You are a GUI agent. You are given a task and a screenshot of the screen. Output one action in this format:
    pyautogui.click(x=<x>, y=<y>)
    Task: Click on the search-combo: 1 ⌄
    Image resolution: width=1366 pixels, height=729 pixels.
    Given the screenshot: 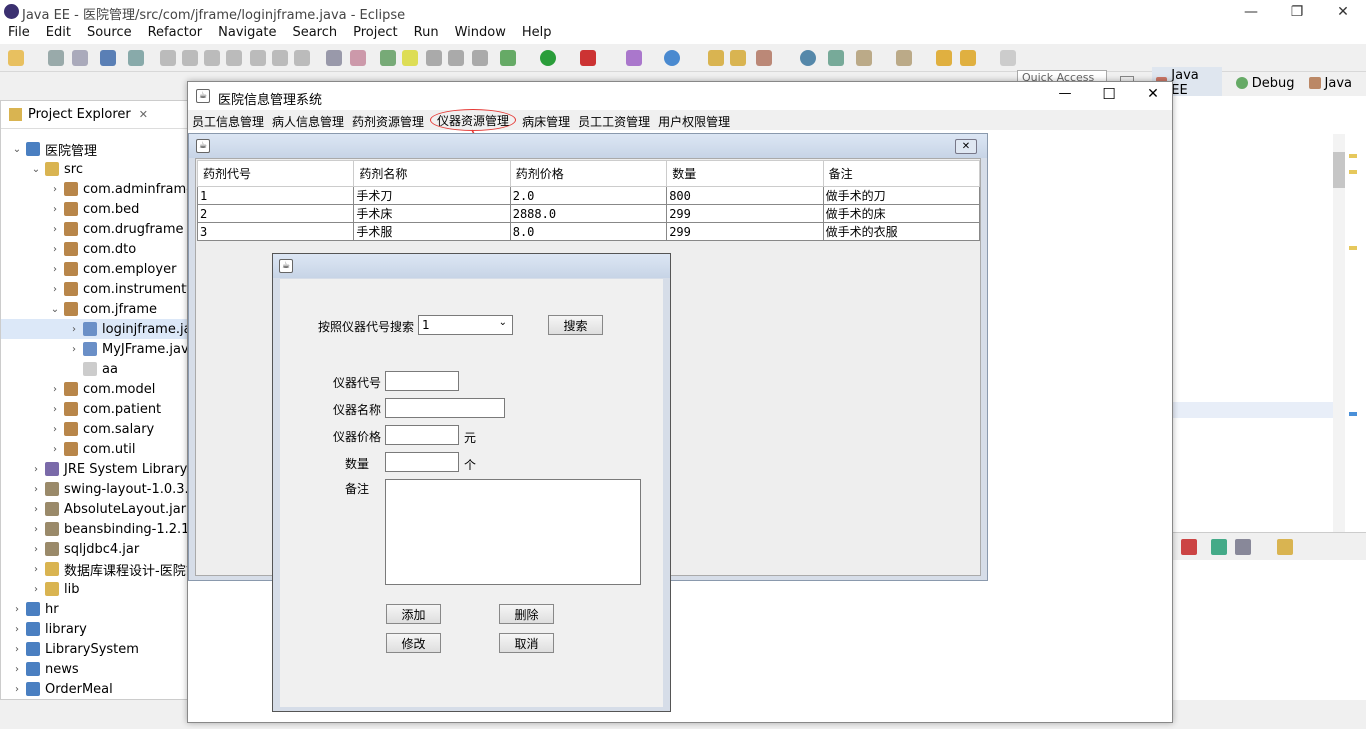 What is the action you would take?
    pyautogui.click(x=465, y=325)
    